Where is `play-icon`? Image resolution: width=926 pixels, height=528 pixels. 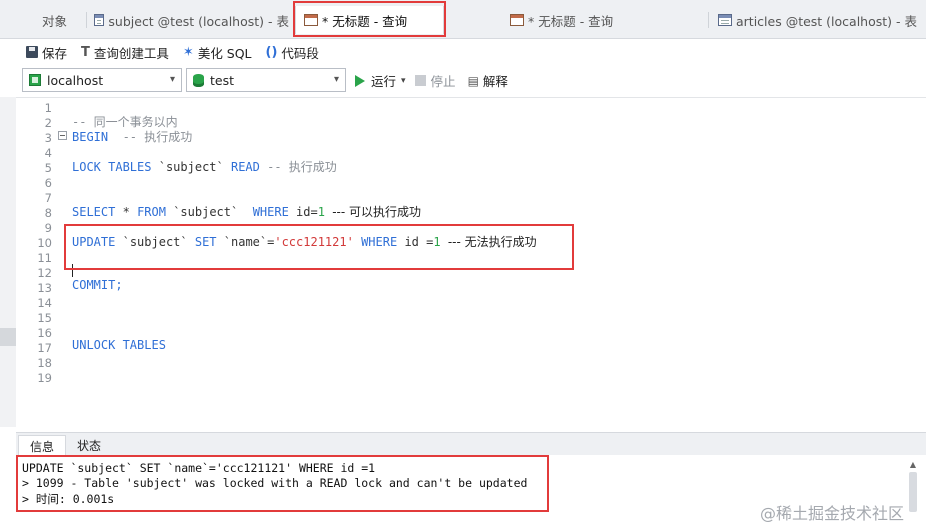 play-icon is located at coordinates (360, 80).